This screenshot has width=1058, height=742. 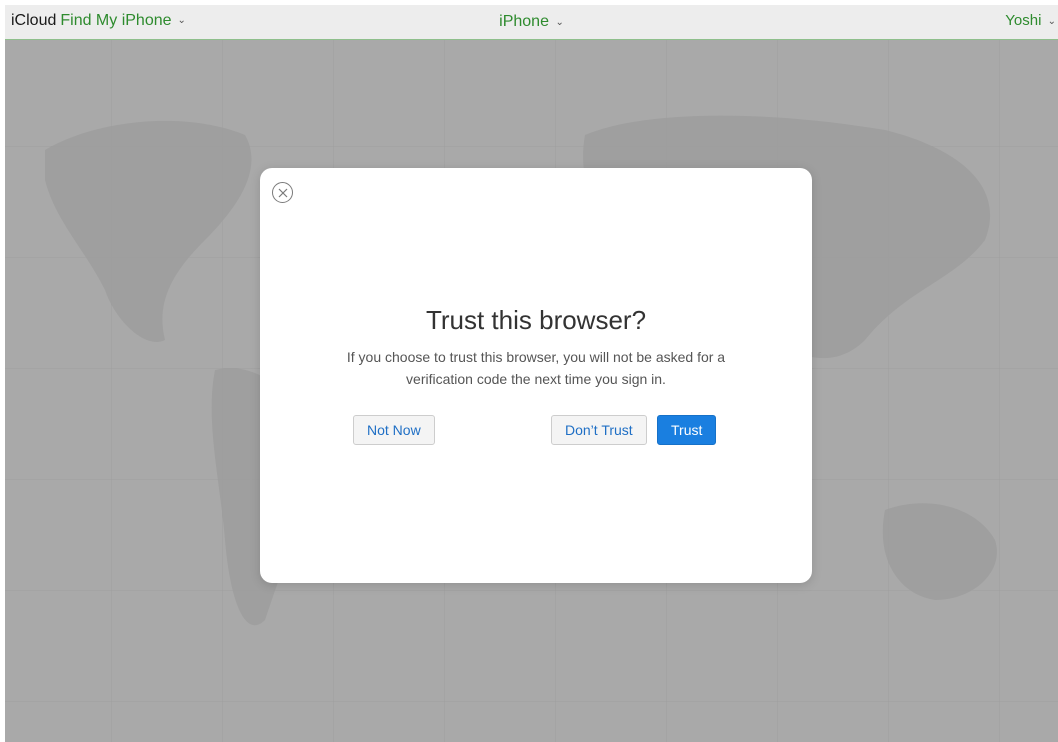 I want to click on user-menu: Yoshi ⌄, so click(x=1030, y=20).